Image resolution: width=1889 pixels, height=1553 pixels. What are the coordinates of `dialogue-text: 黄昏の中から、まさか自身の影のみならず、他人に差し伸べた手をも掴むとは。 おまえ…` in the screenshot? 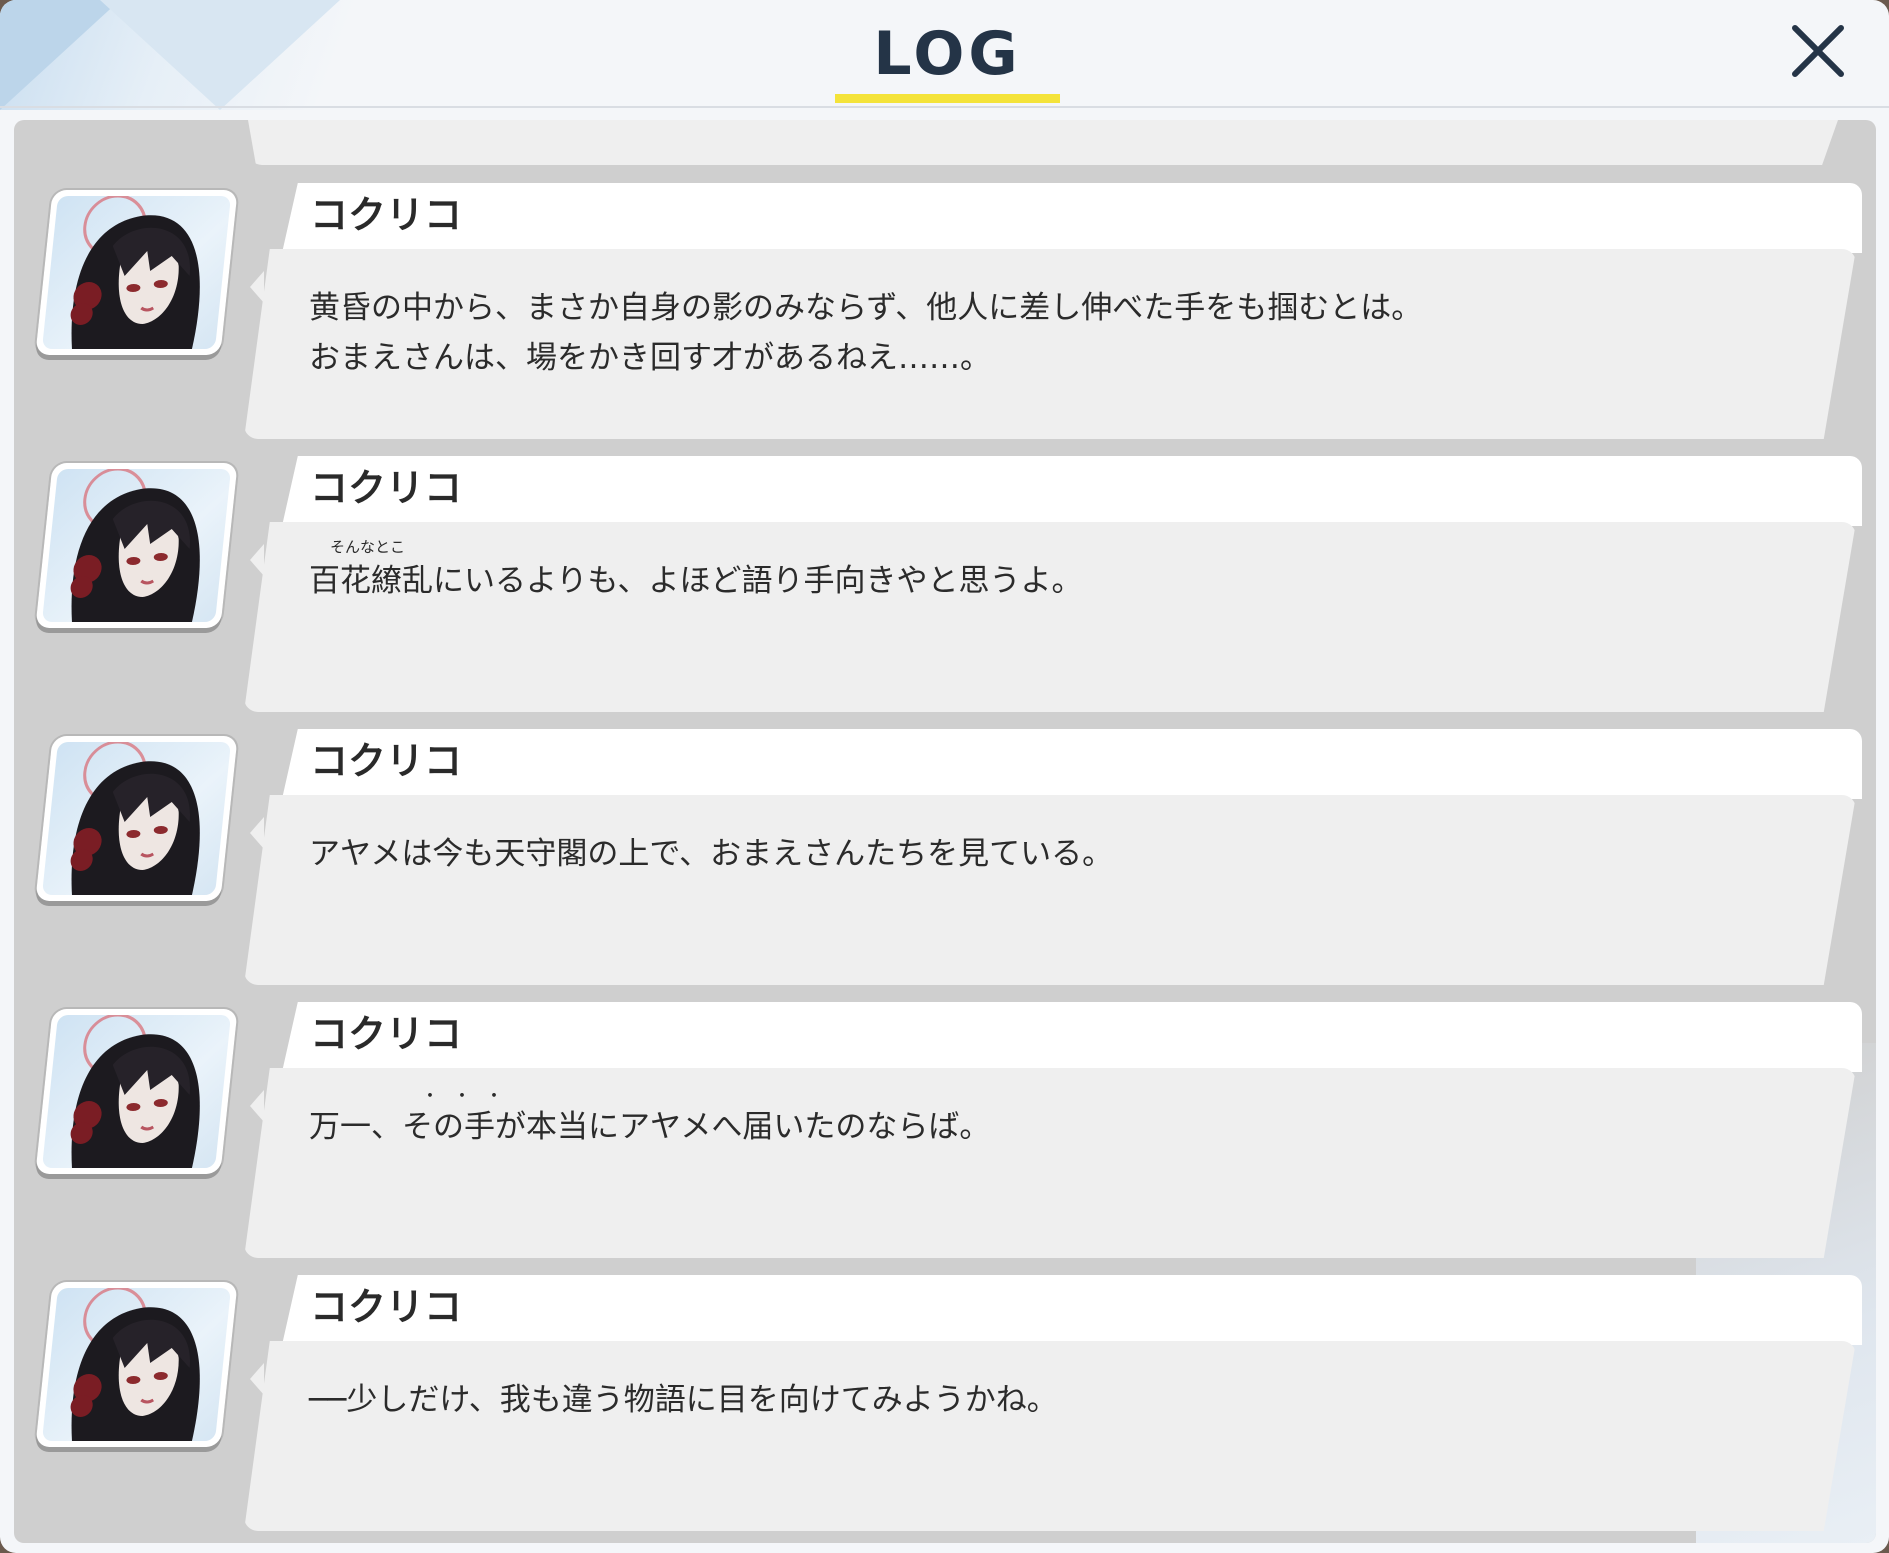 It's located at (866, 333).